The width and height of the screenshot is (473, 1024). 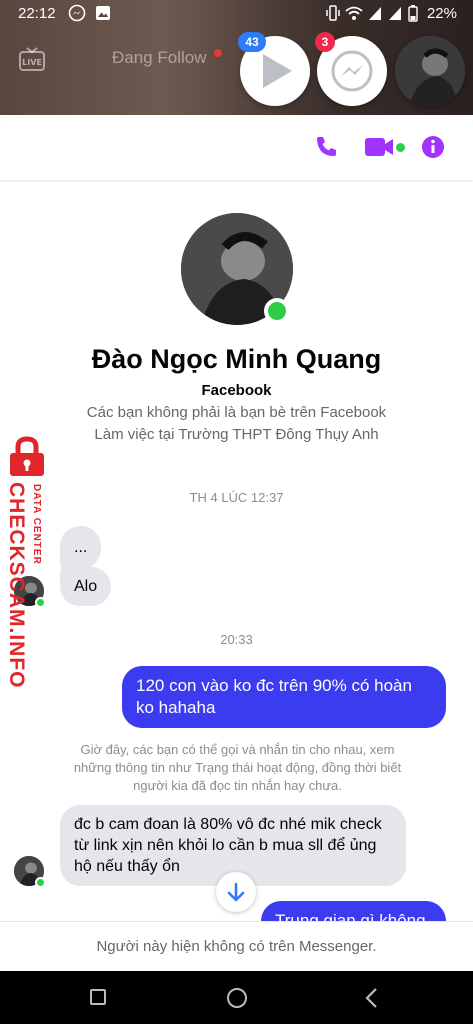 What do you see at coordinates (98, 997) in the screenshot?
I see `recent-apps-button` at bounding box center [98, 997].